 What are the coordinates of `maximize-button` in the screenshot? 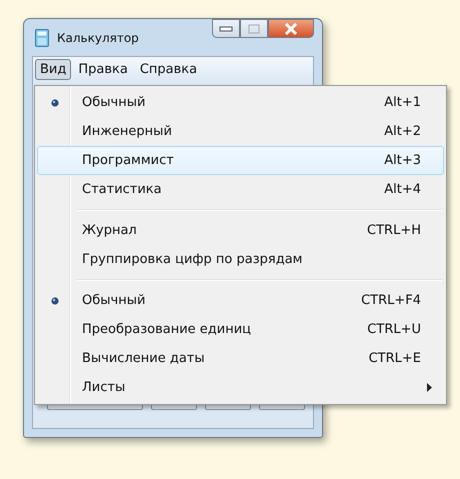 It's located at (254, 28).